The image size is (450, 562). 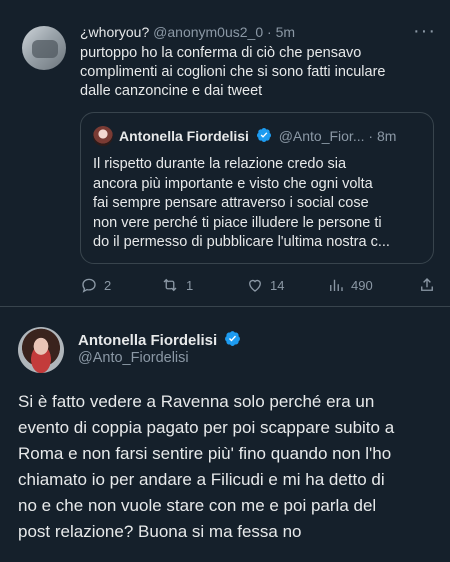 What do you see at coordinates (133, 358) in the screenshot?
I see `handle: @Anto_Fiordelisi` at bounding box center [133, 358].